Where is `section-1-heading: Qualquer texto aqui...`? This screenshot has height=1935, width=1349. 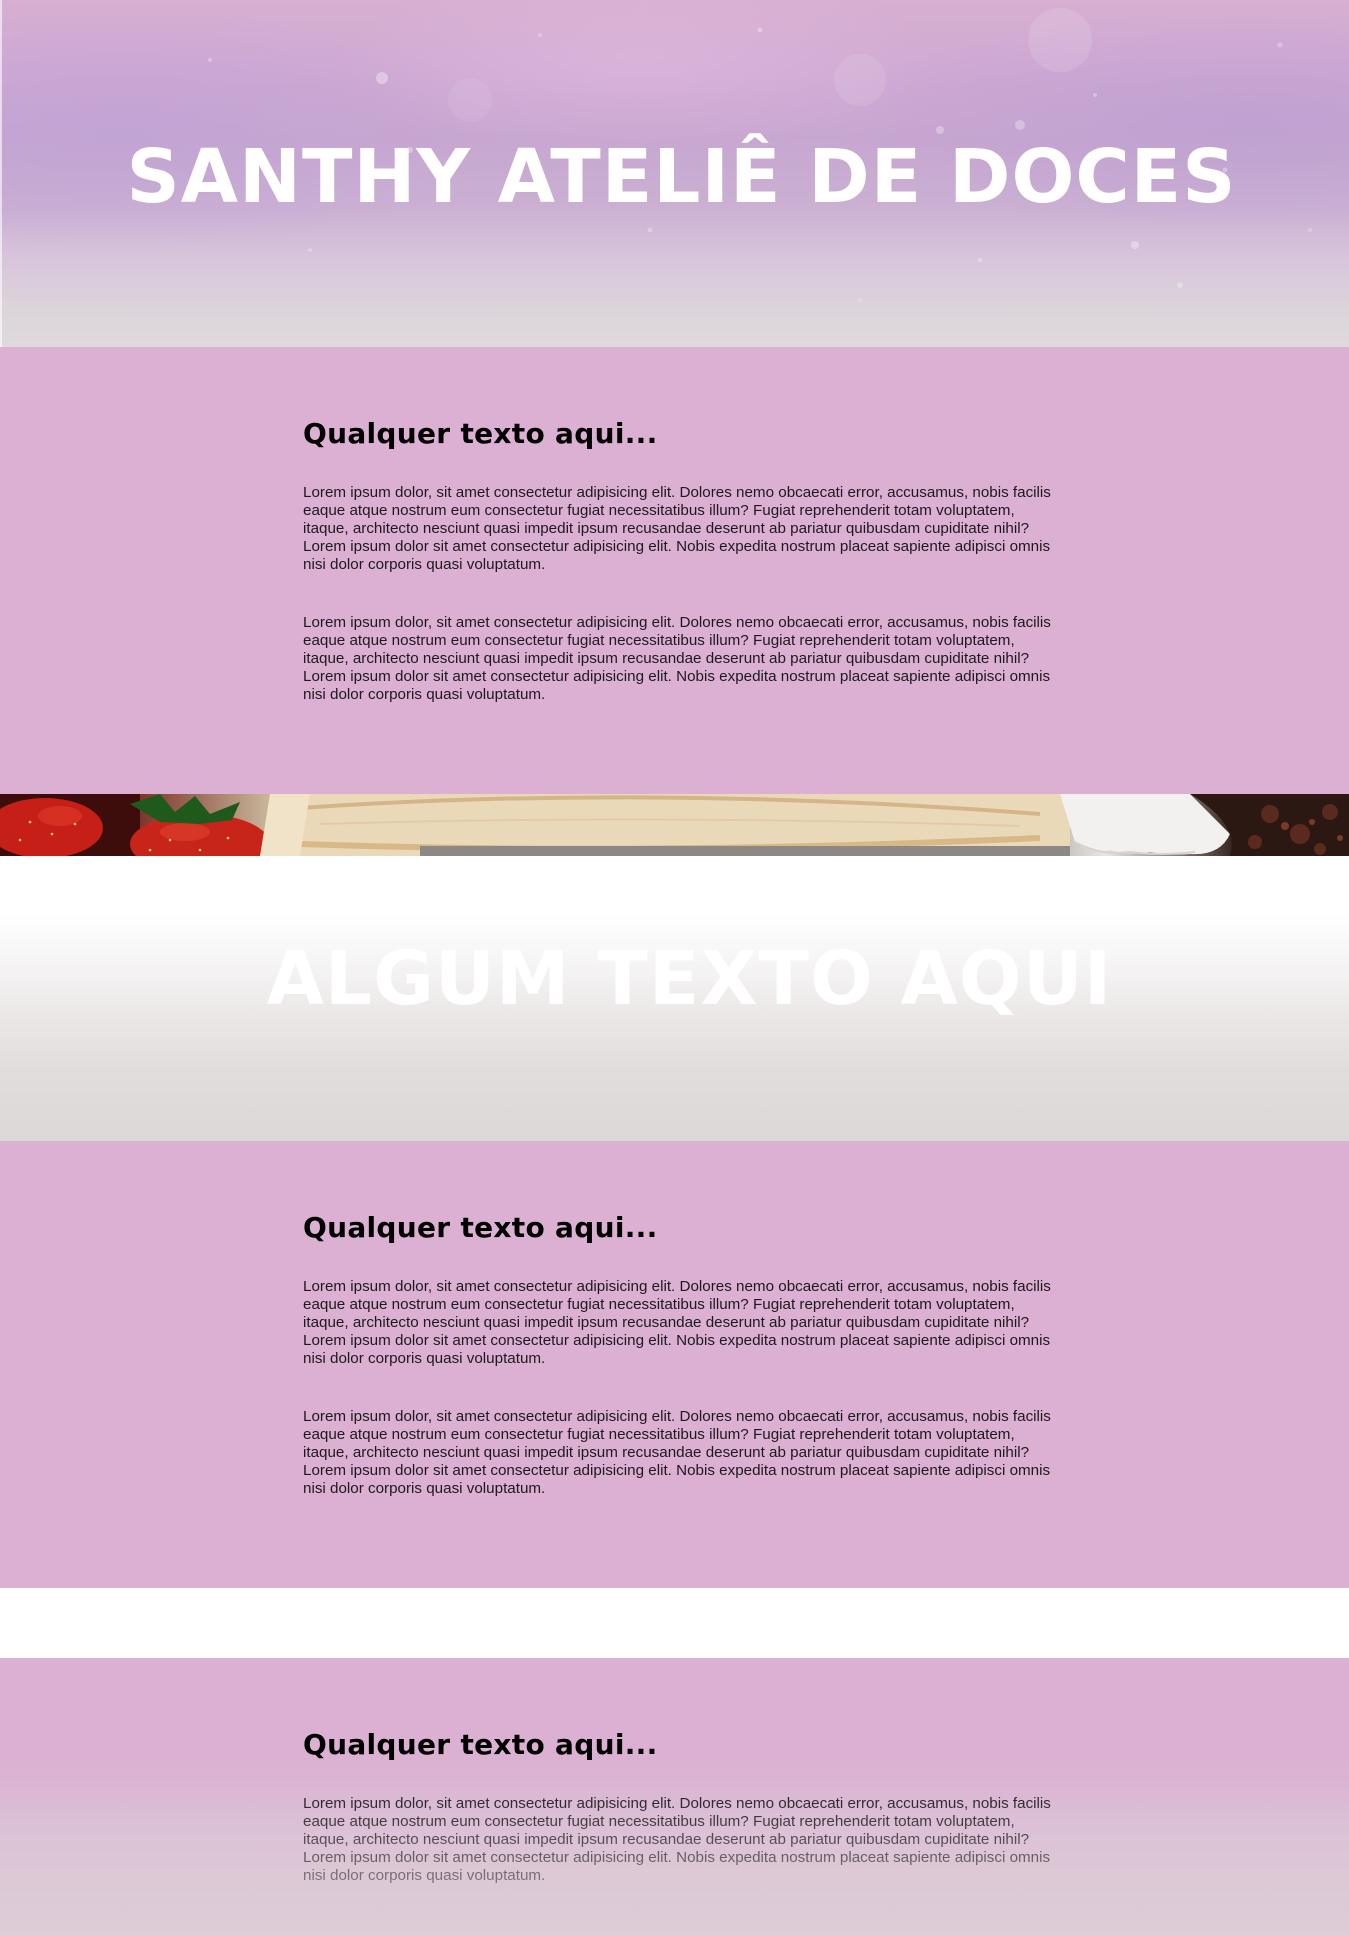
section-1-heading: Qualquer texto aqui... is located at coordinates (480, 433).